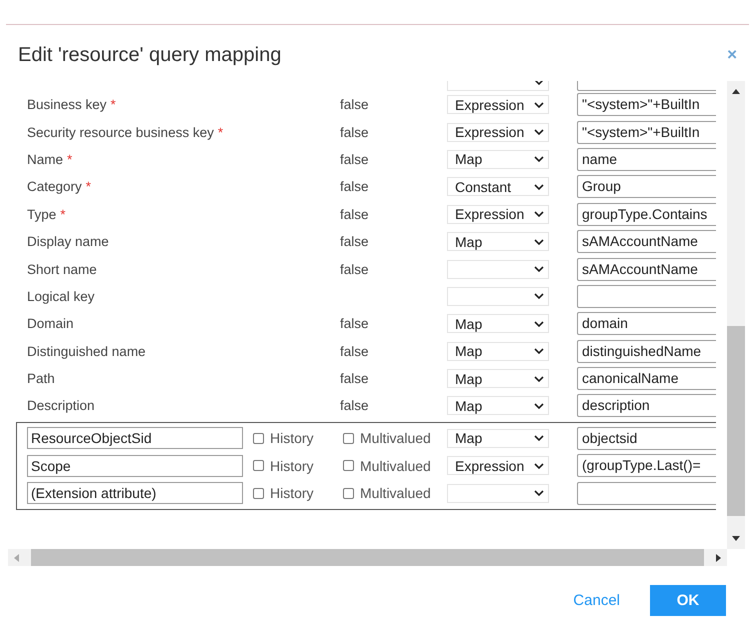  Describe the element at coordinates (646, 378) in the screenshot. I see `value-field: canonicalName` at that location.